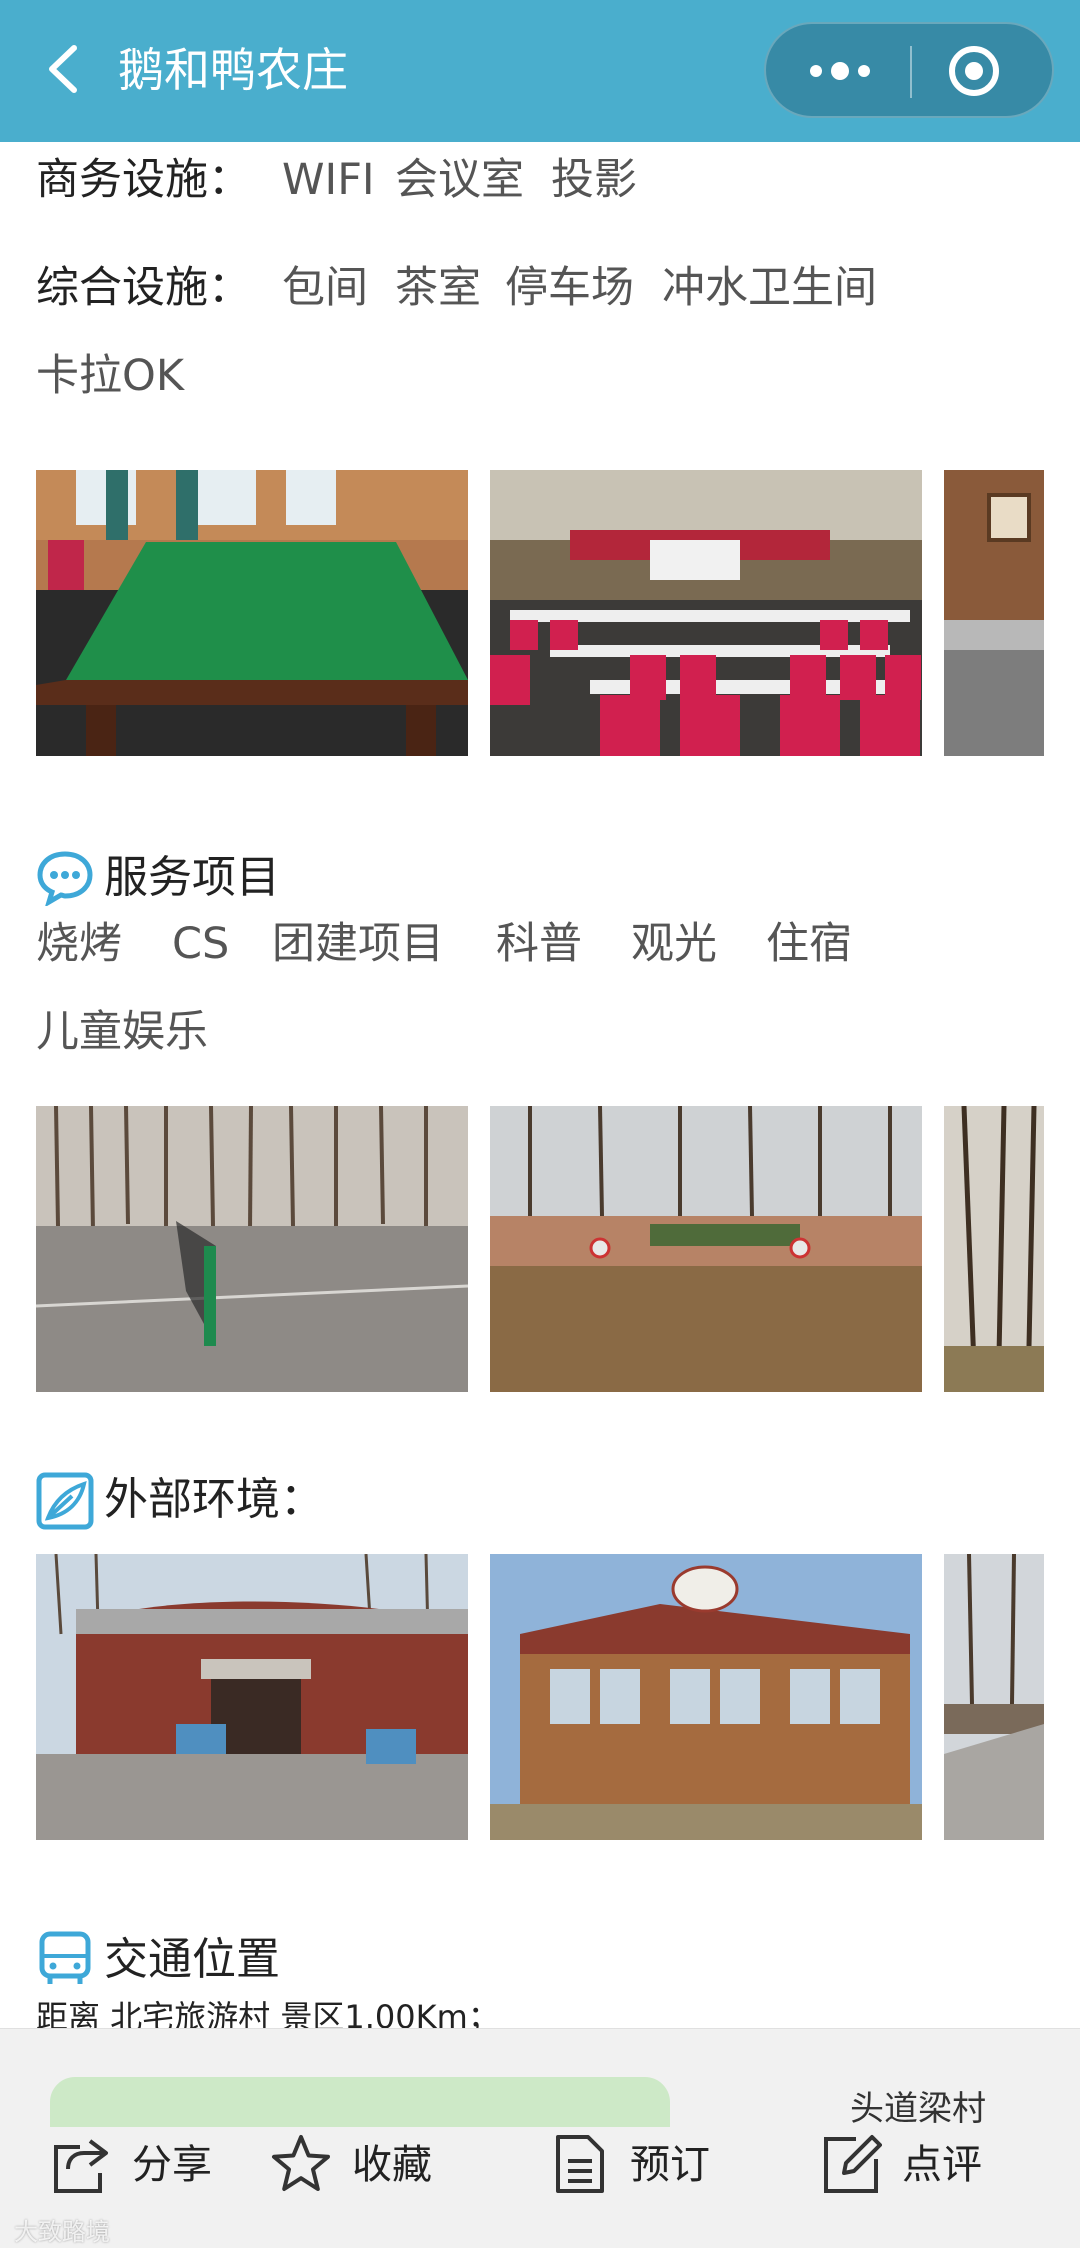 The height and width of the screenshot is (2248, 1080). Describe the element at coordinates (853, 2164) in the screenshot. I see `edit-icon` at that location.